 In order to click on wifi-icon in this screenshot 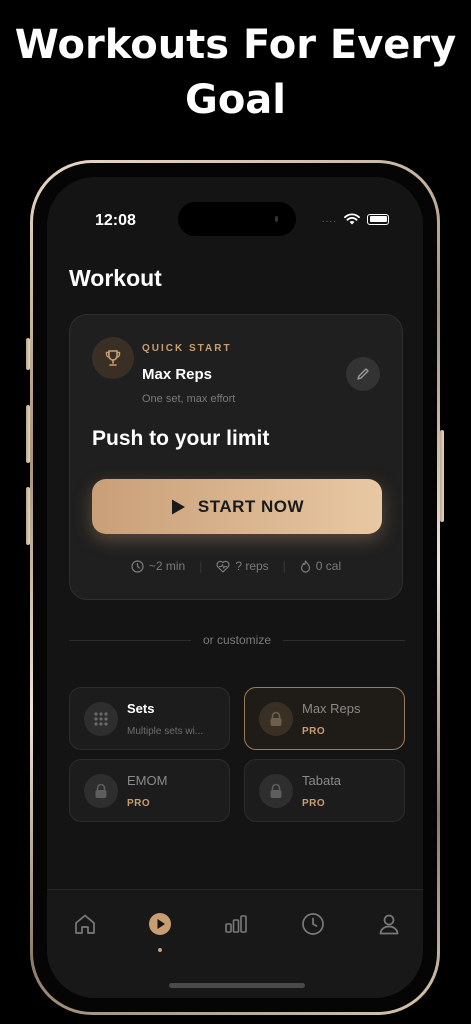, I will do `click(352, 219)`.